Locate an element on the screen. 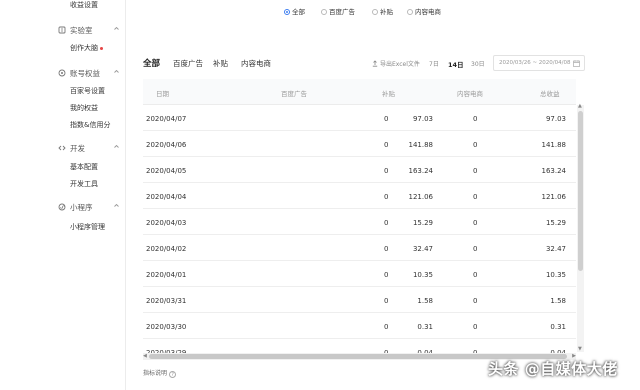 The height and width of the screenshot is (390, 640). scroll-left-icon: ◀ is located at coordinates (145, 356).